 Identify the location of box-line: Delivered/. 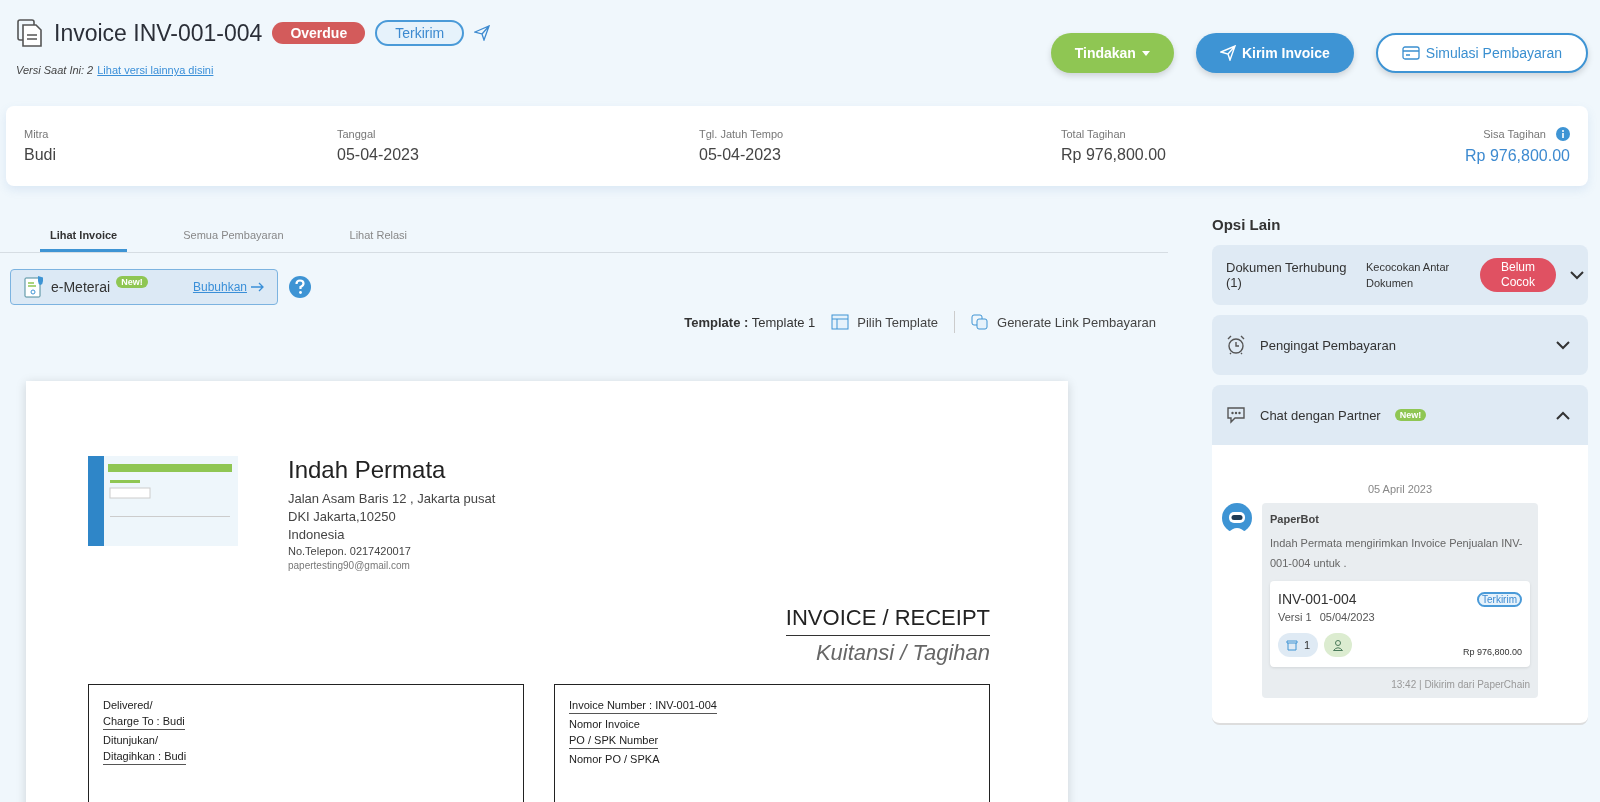
(128, 705).